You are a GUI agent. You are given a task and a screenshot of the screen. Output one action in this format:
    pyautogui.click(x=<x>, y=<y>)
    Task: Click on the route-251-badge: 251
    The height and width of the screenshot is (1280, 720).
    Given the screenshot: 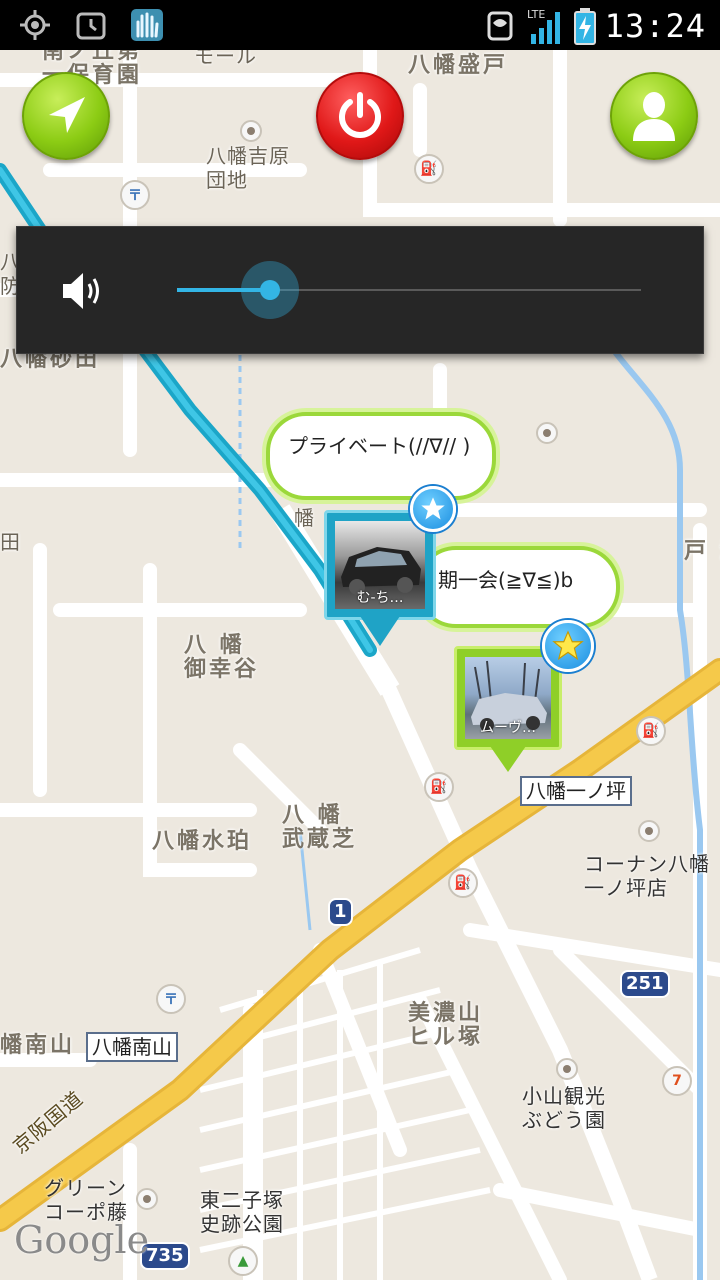 What is the action you would take?
    pyautogui.click(x=645, y=984)
    